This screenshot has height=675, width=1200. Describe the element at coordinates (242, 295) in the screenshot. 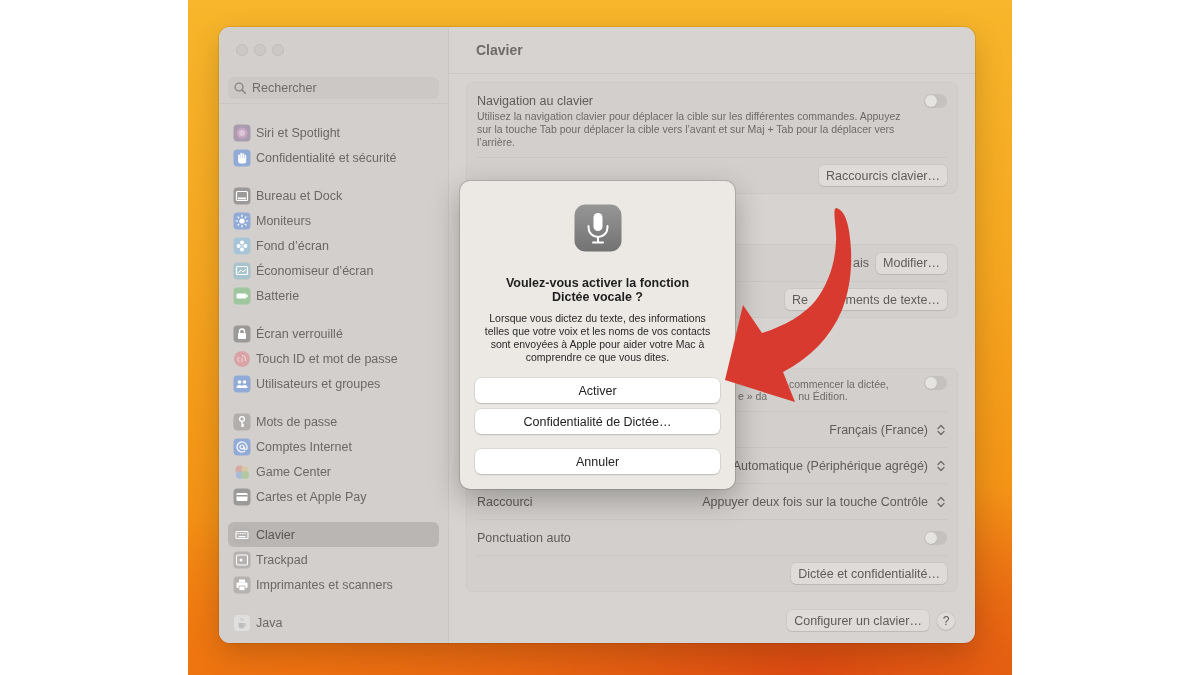

I see `battery-icon` at that location.